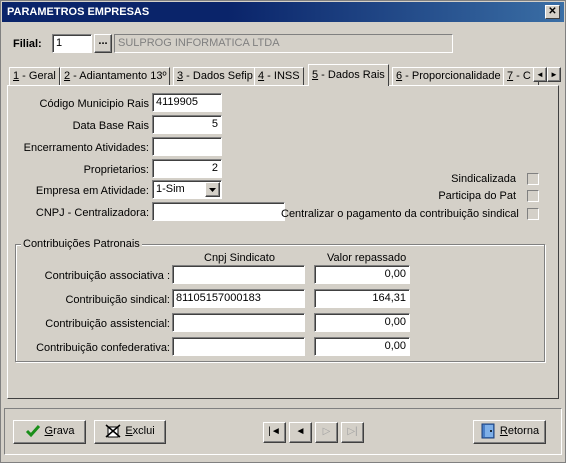  What do you see at coordinates (187, 146) in the screenshot?
I see `encerramento-input` at bounding box center [187, 146].